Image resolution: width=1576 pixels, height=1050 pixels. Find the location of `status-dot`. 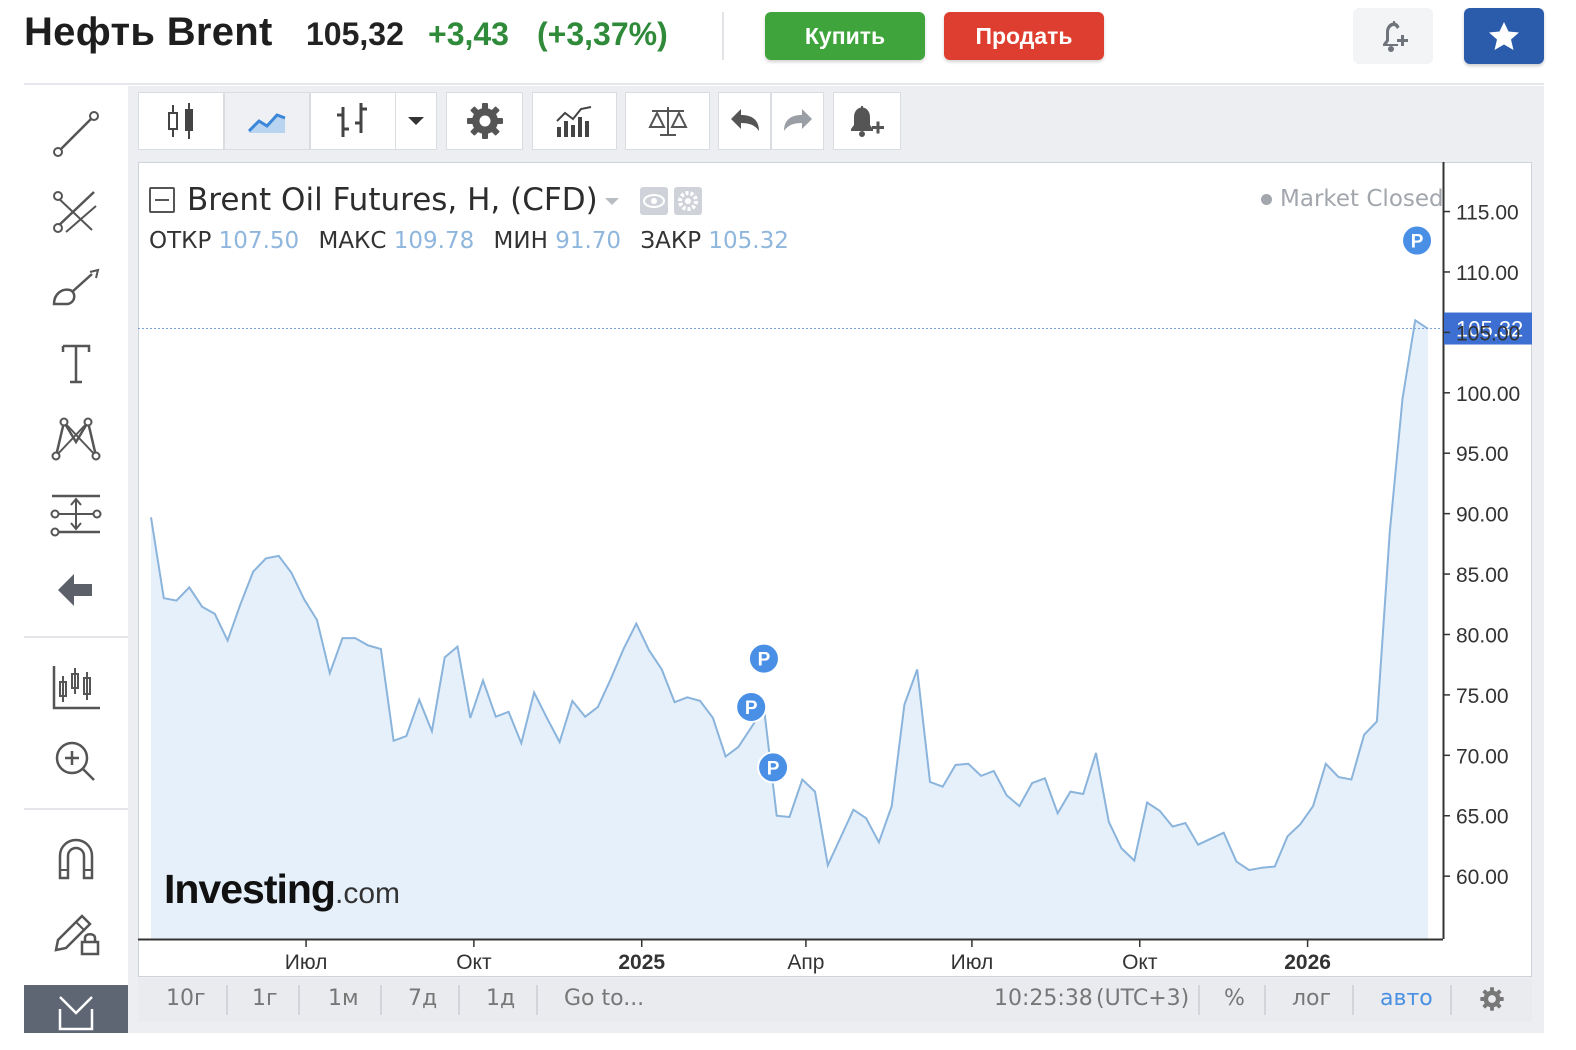

status-dot is located at coordinates (1266, 199).